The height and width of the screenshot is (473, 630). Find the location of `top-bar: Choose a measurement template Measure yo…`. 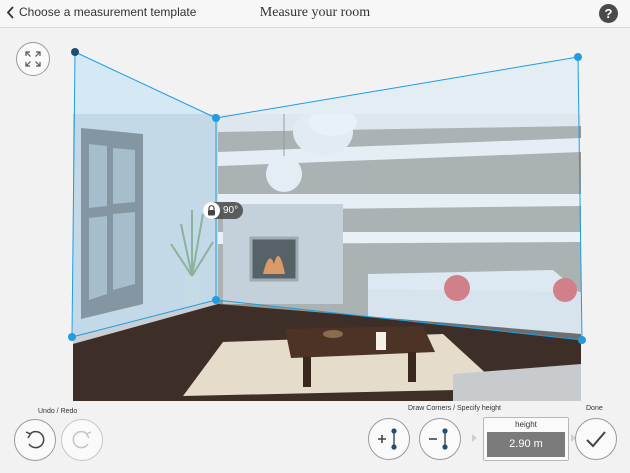

top-bar: Choose a measurement template Measure yo… is located at coordinates (315, 14).